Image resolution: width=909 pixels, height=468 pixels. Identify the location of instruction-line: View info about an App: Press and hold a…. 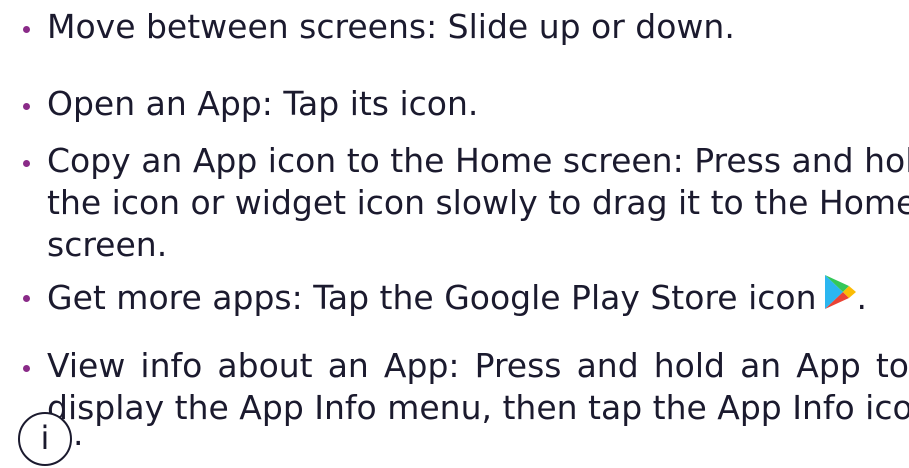
(478, 365).